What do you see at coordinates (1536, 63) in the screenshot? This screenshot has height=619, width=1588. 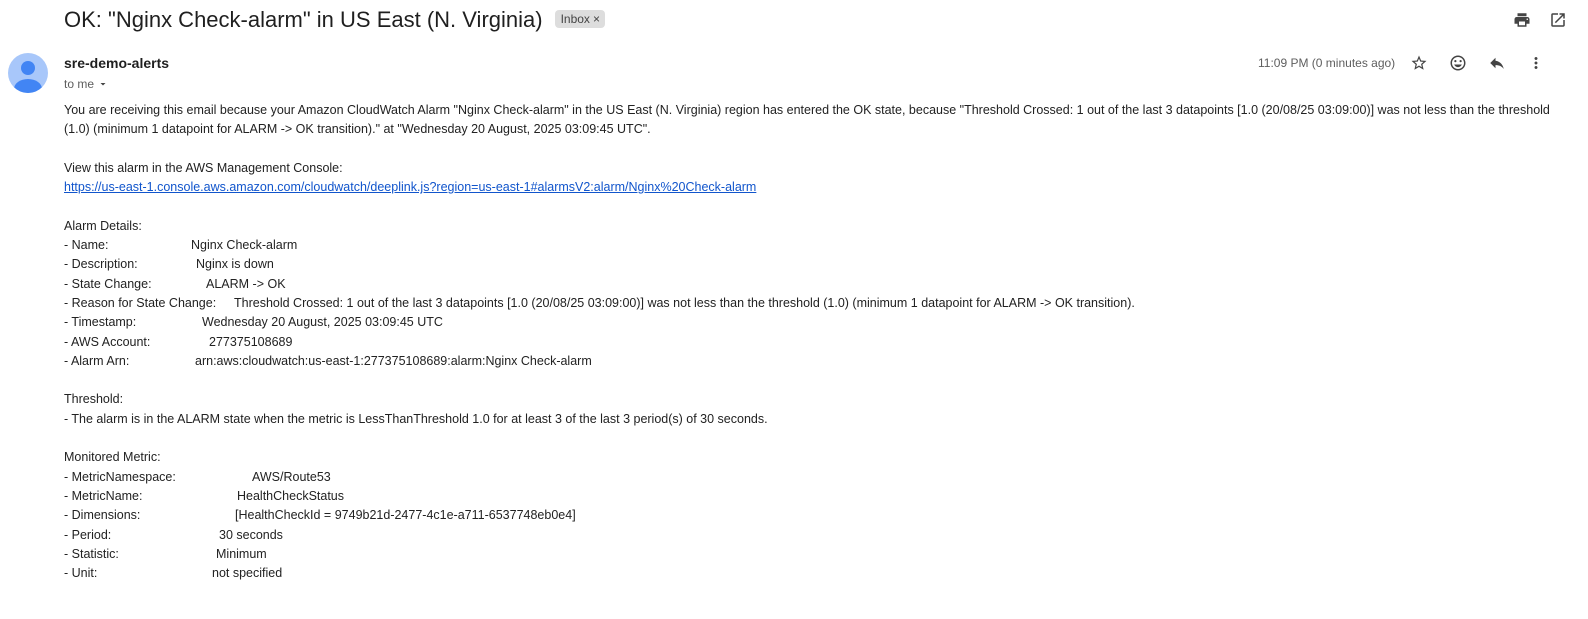 I see `more-vert-icon` at bounding box center [1536, 63].